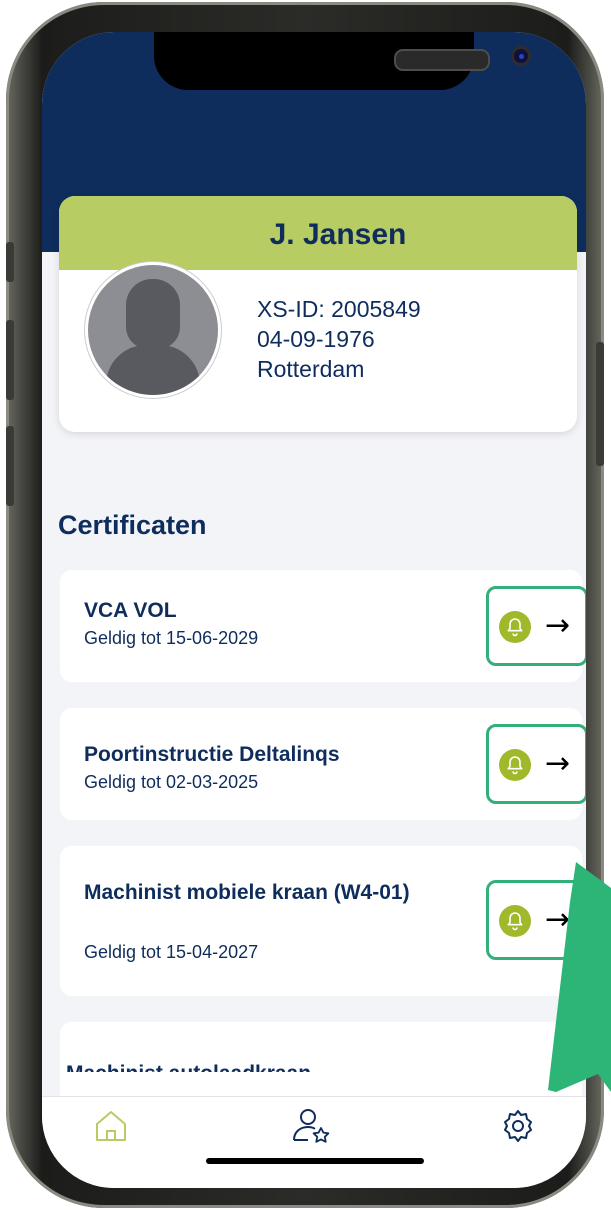 This screenshot has width=611, height=1212. I want to click on xs-id: XS-ID: 2005849, so click(339, 309).